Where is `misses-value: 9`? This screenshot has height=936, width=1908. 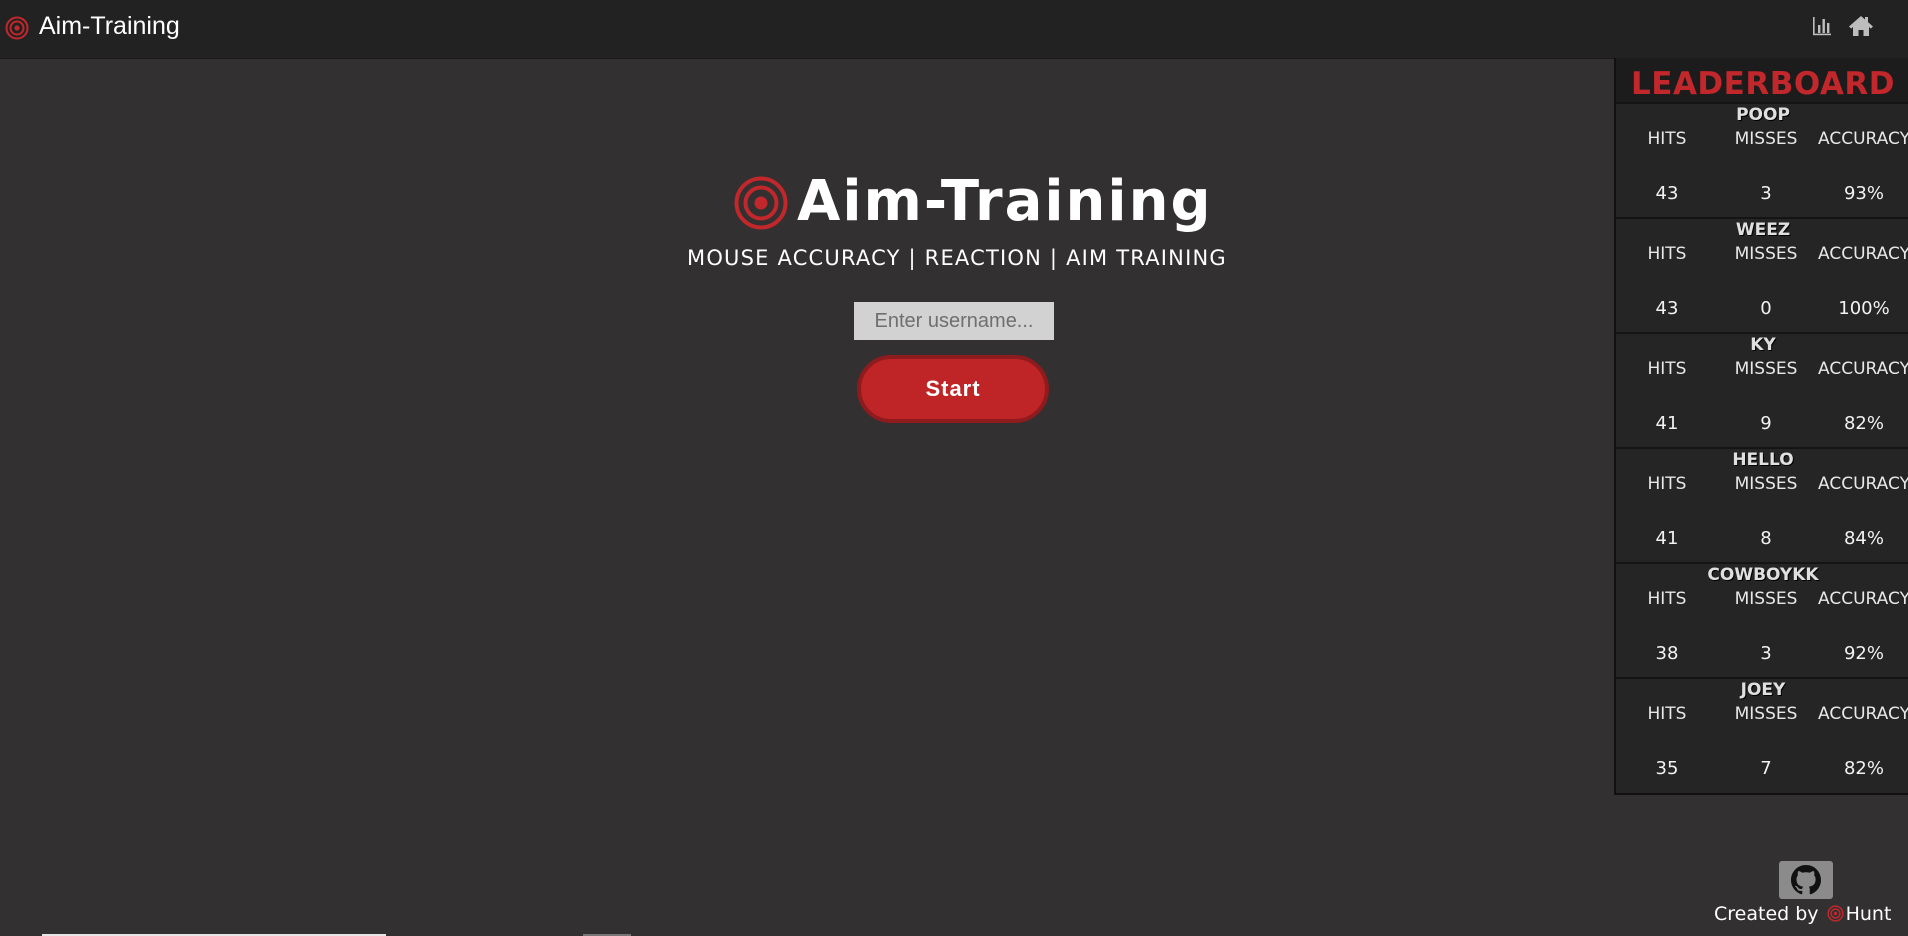 misses-value: 9 is located at coordinates (1766, 423).